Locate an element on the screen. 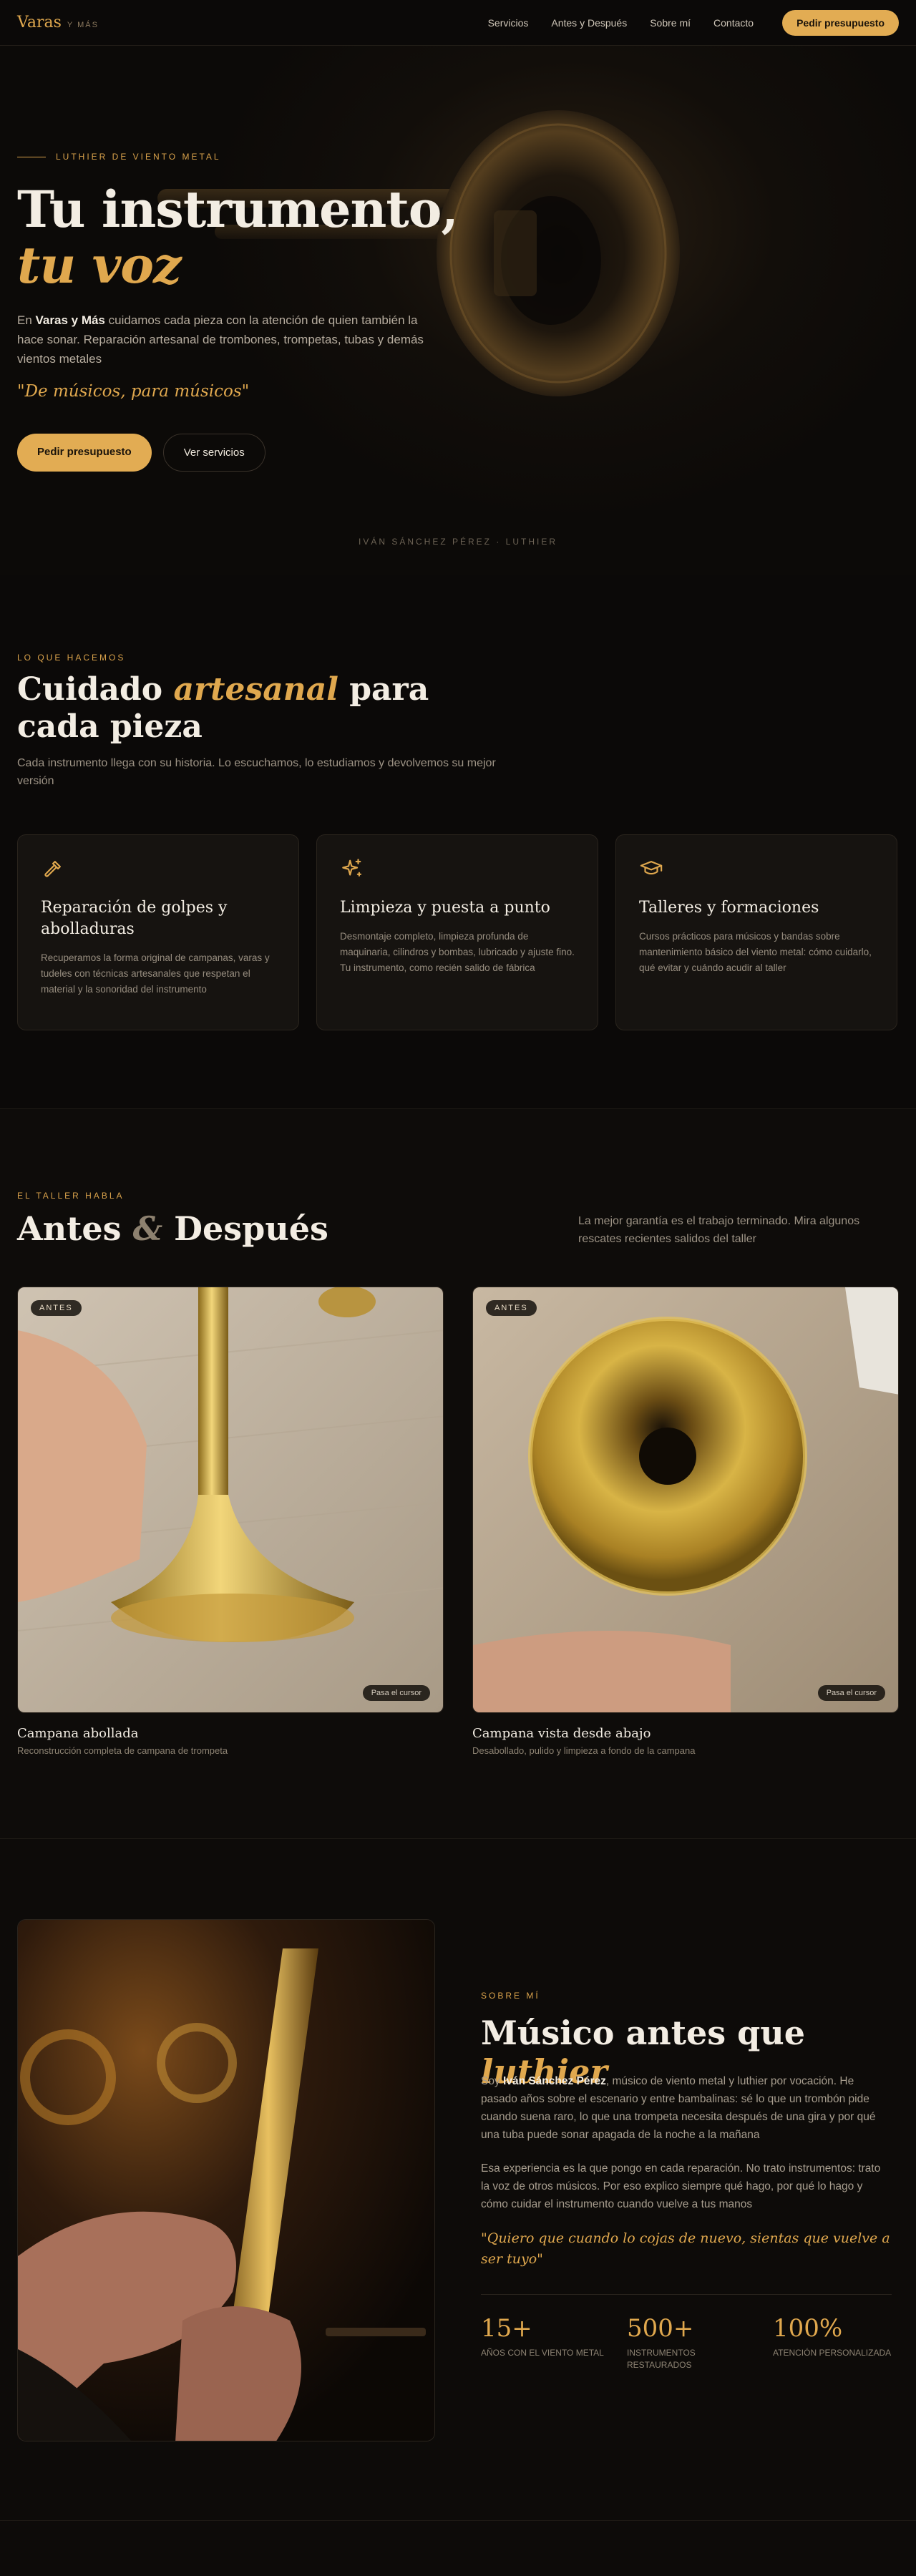 The height and width of the screenshot is (2576, 916). stat-label: AÑOS CON EL VIENTO METAL is located at coordinates (542, 2353).